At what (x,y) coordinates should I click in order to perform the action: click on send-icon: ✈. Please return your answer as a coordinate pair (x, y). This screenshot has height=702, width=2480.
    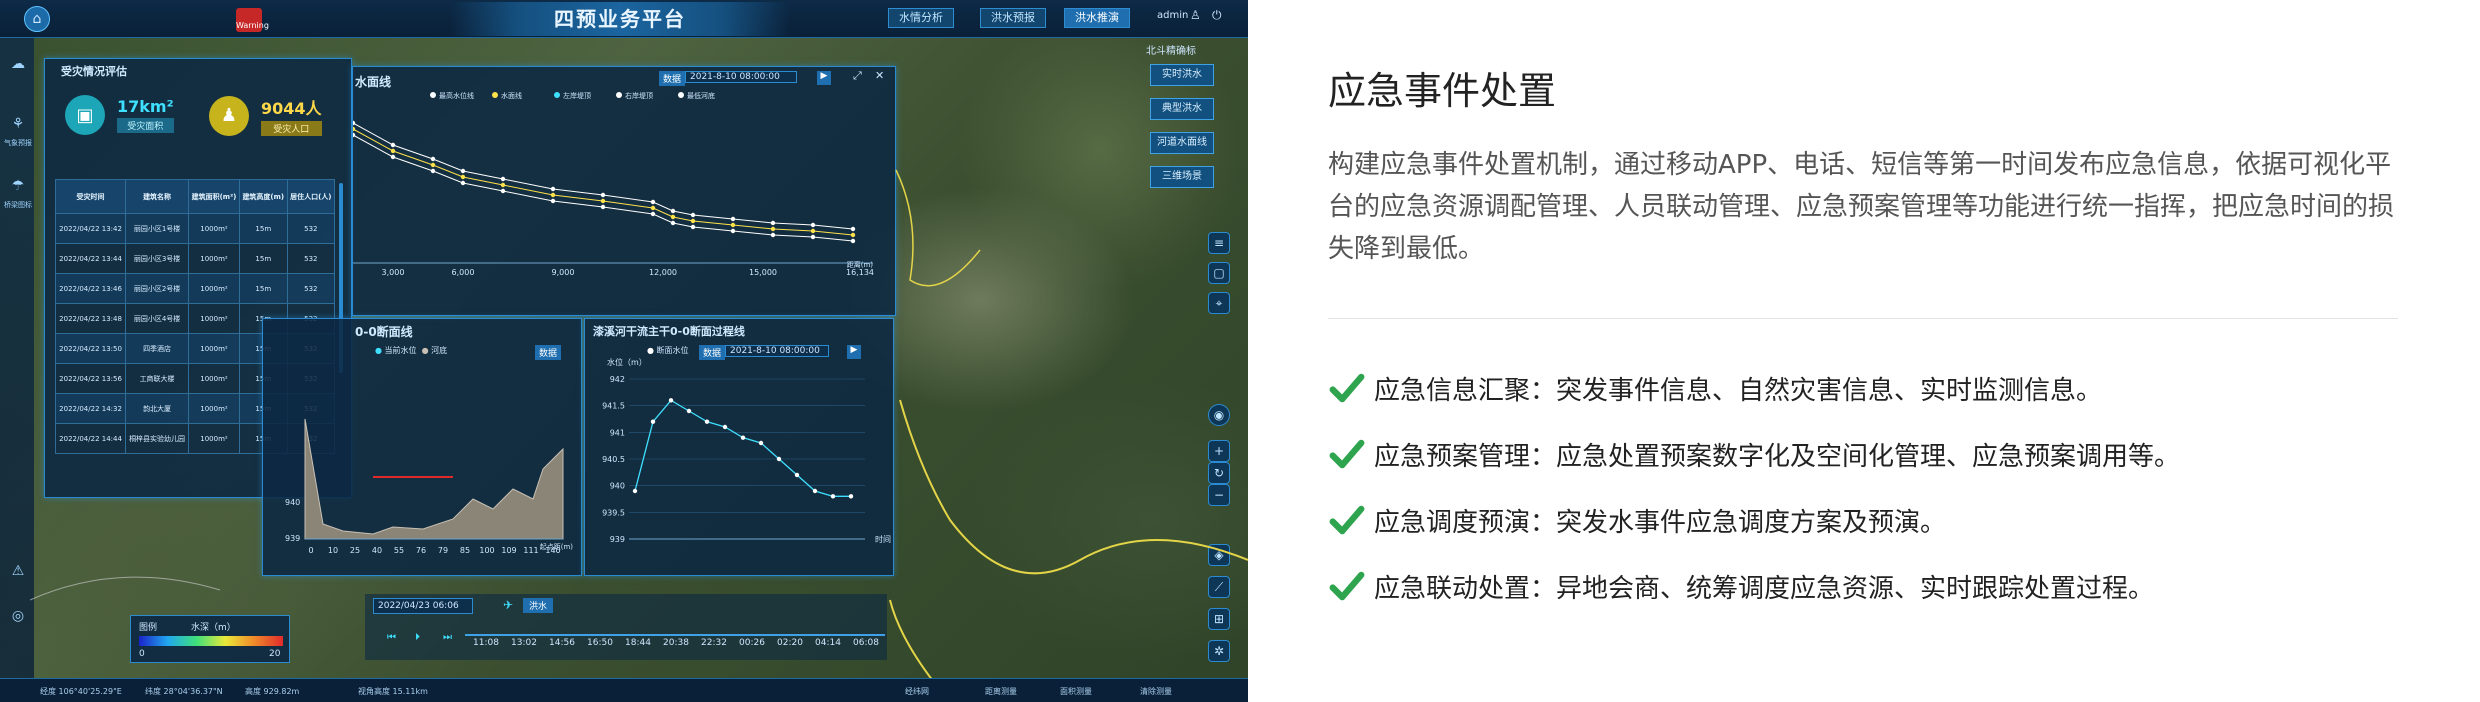
    Looking at the image, I should click on (508, 605).